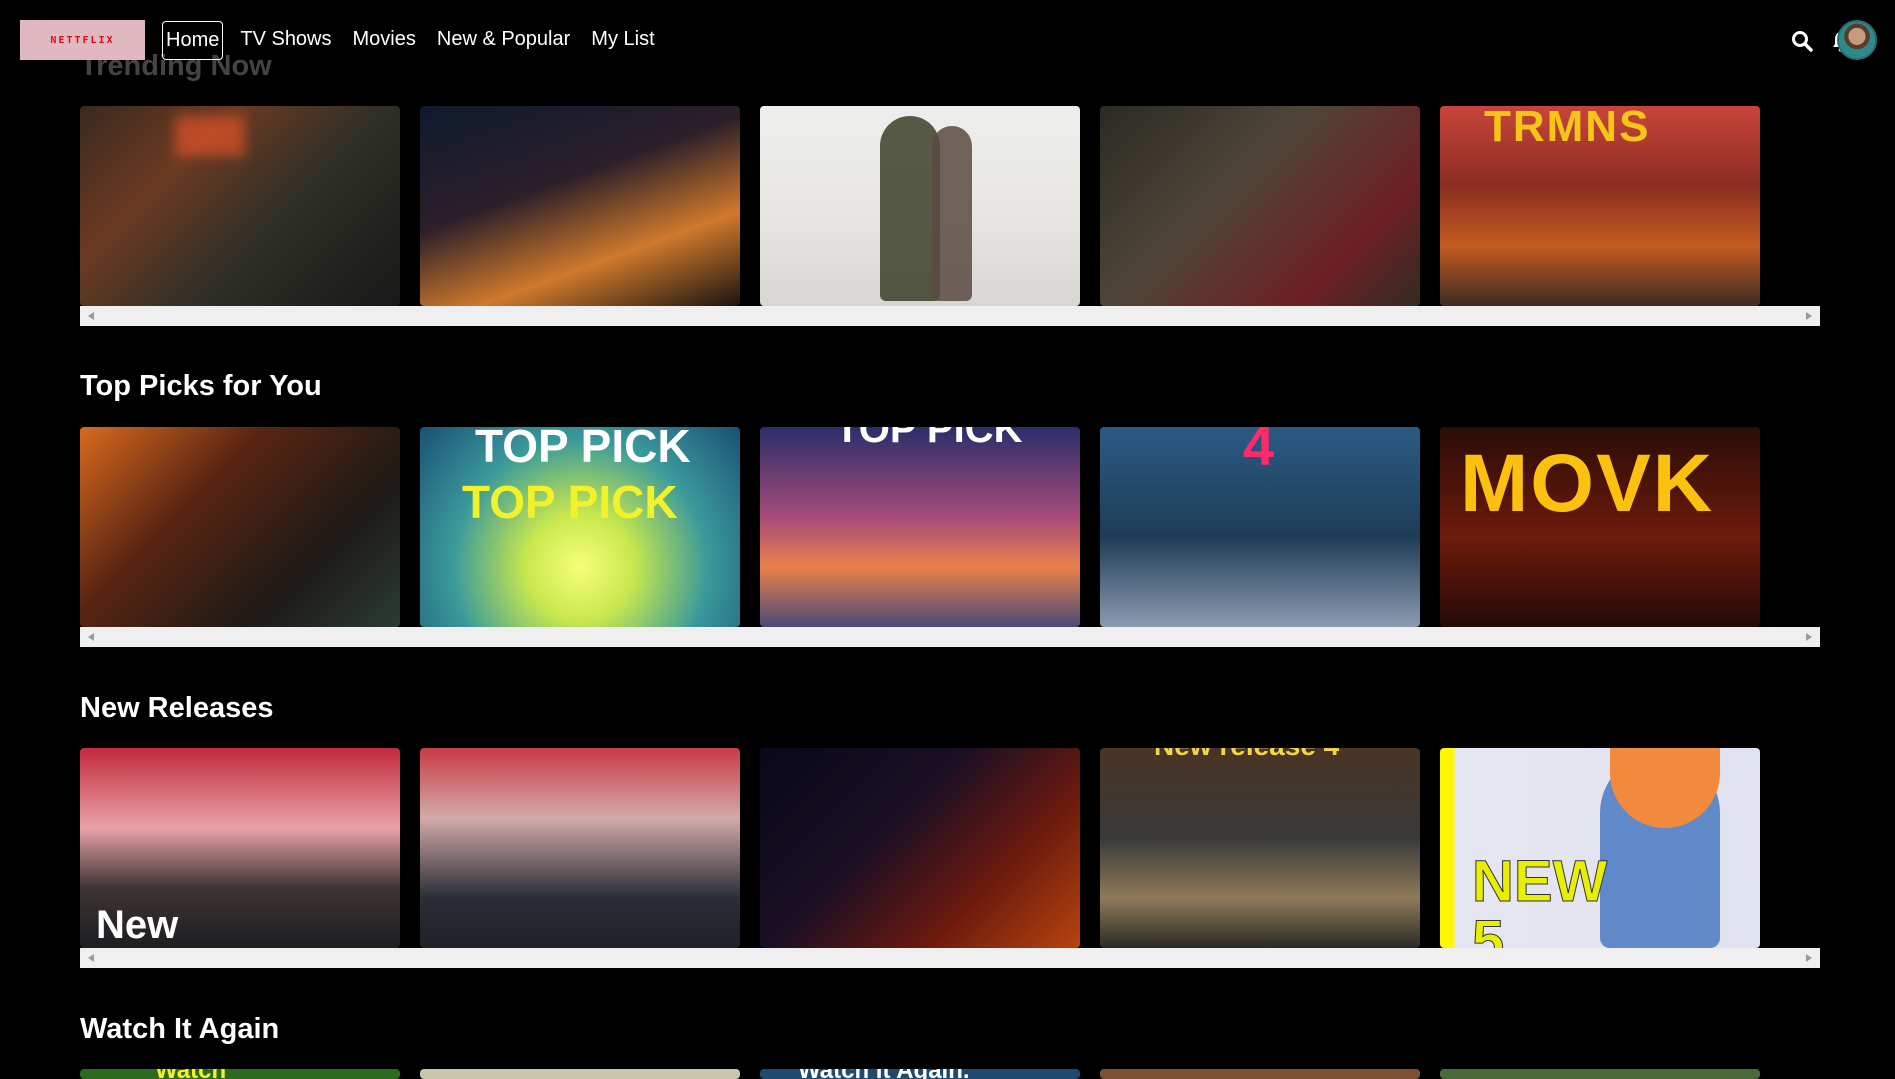 This screenshot has height=1079, width=1895. Describe the element at coordinates (950, 1029) in the screenshot. I see `row-watch-it-again: Watch It Again` at that location.